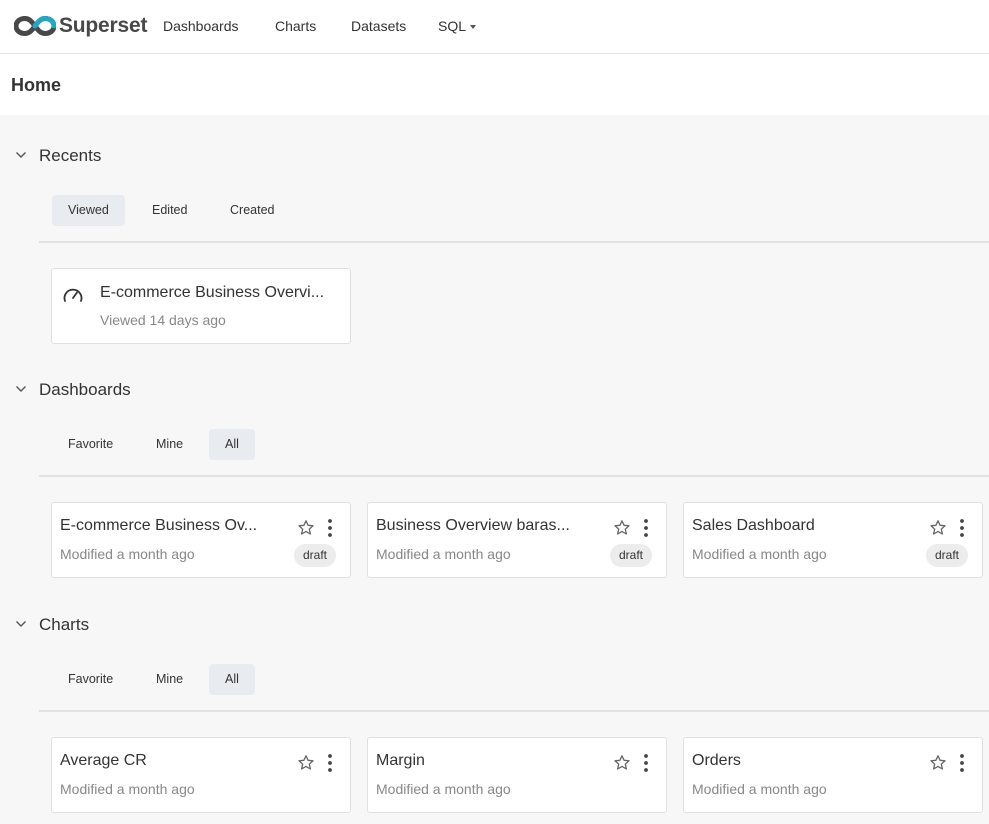 Image resolution: width=989 pixels, height=824 pixels. I want to click on caret-down-icon, so click(473, 27).